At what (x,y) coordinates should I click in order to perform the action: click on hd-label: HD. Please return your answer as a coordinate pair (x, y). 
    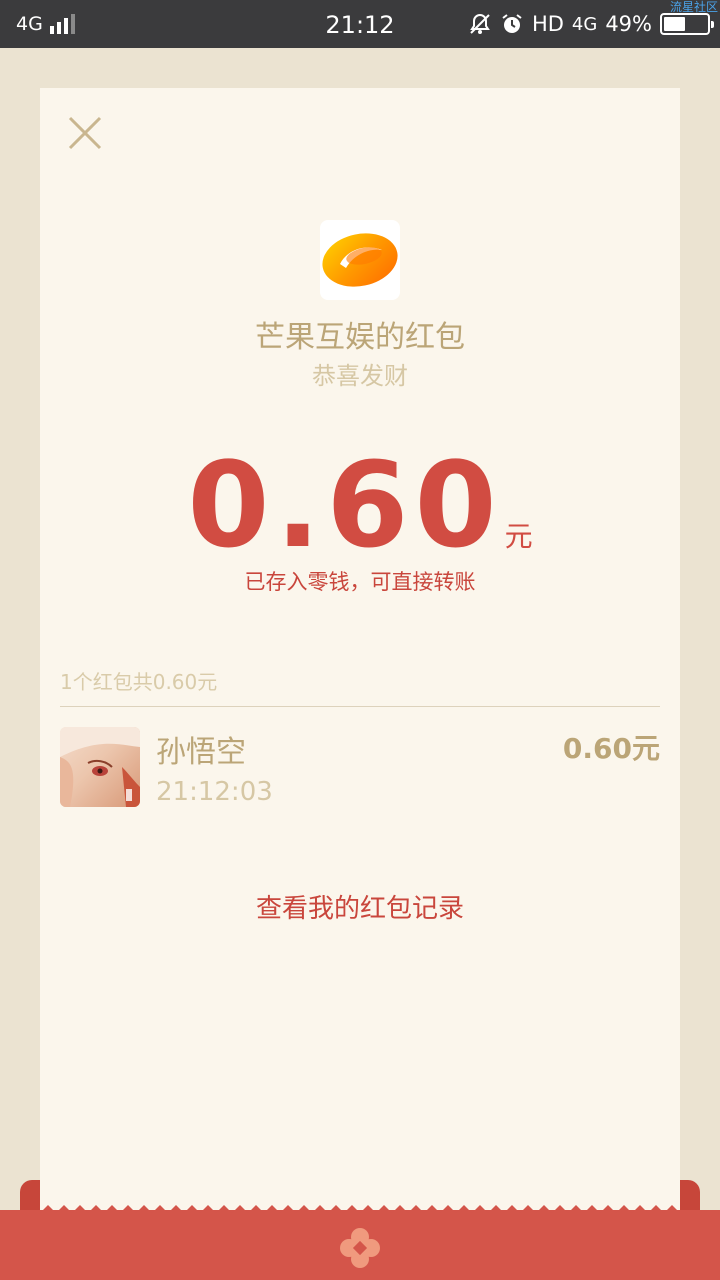
    Looking at the image, I should click on (547, 24).